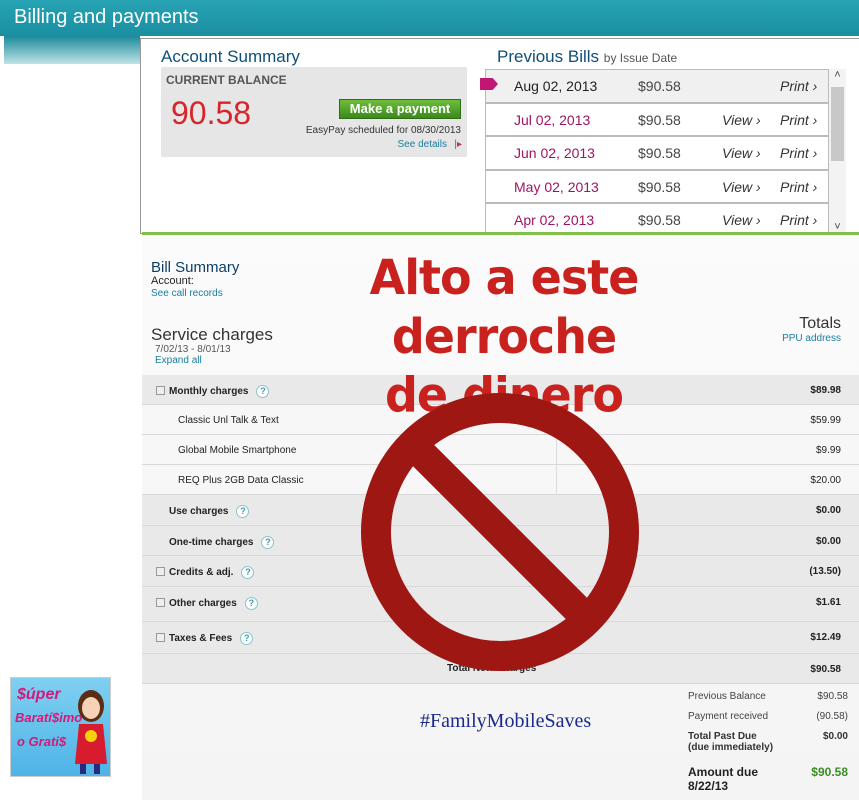 The image size is (859, 800). I want to click on summary-line: Payment received (90.58), so click(768, 721).